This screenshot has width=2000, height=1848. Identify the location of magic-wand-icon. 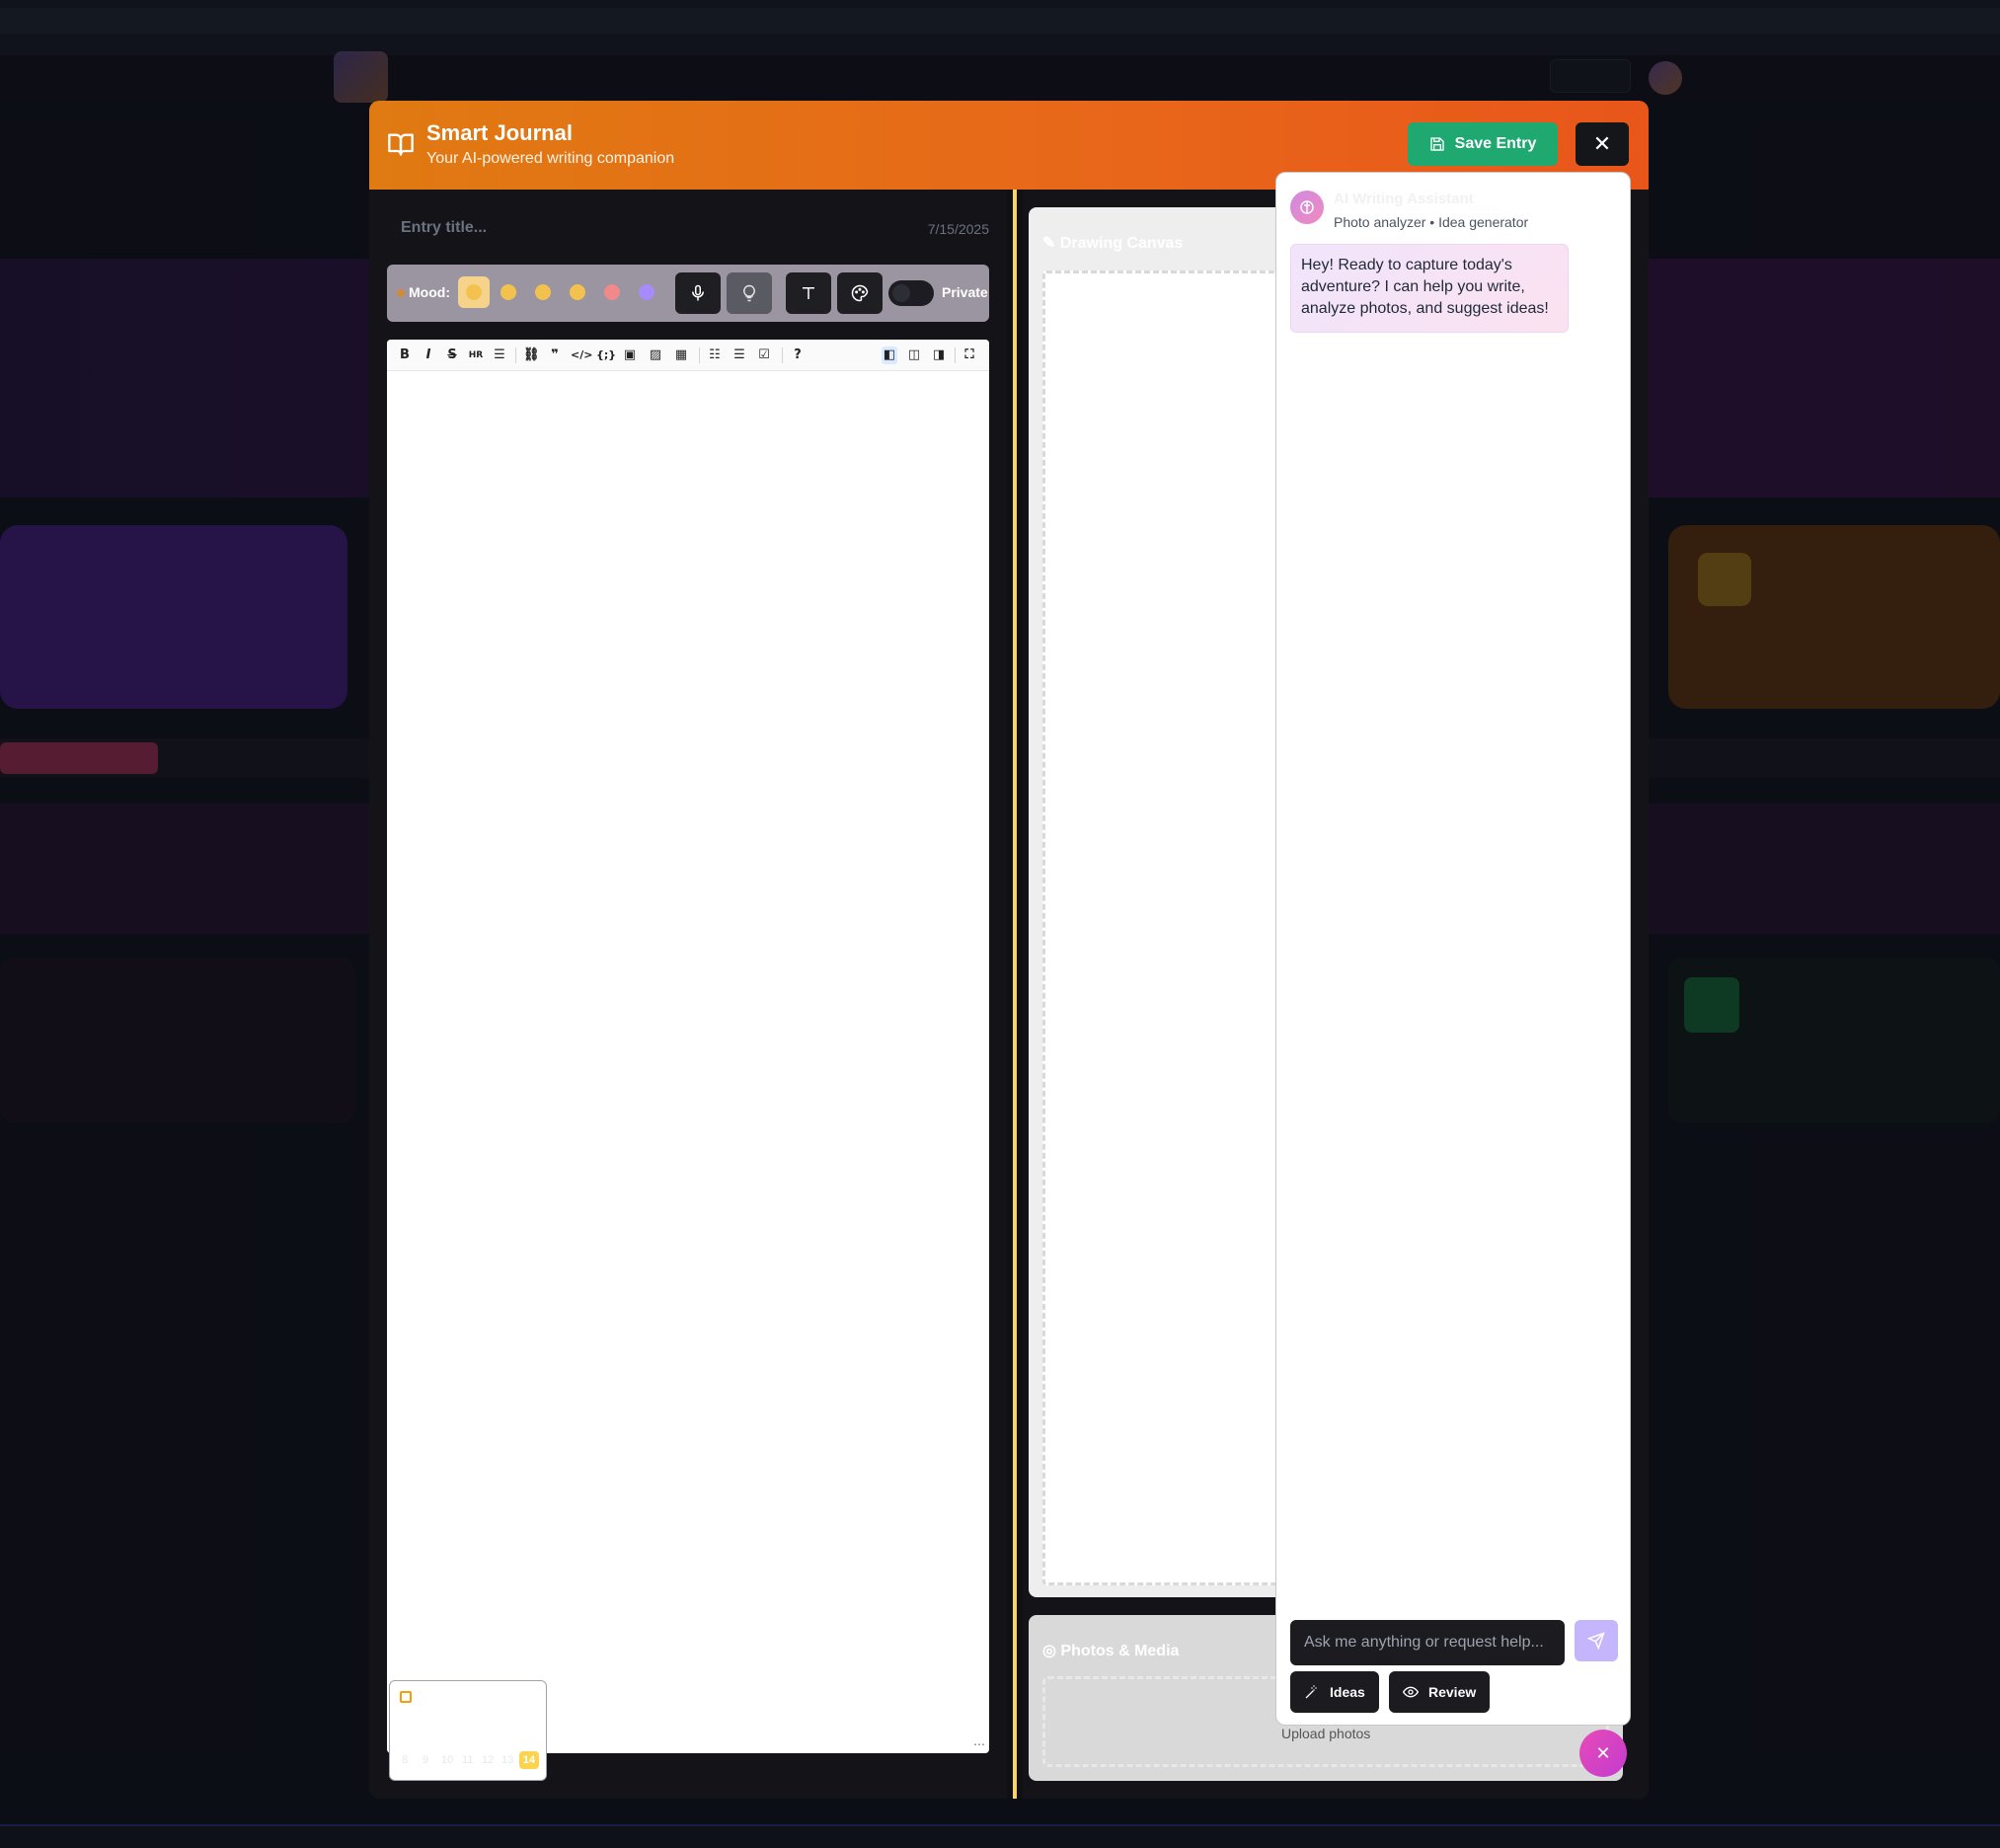
(1311, 1692).